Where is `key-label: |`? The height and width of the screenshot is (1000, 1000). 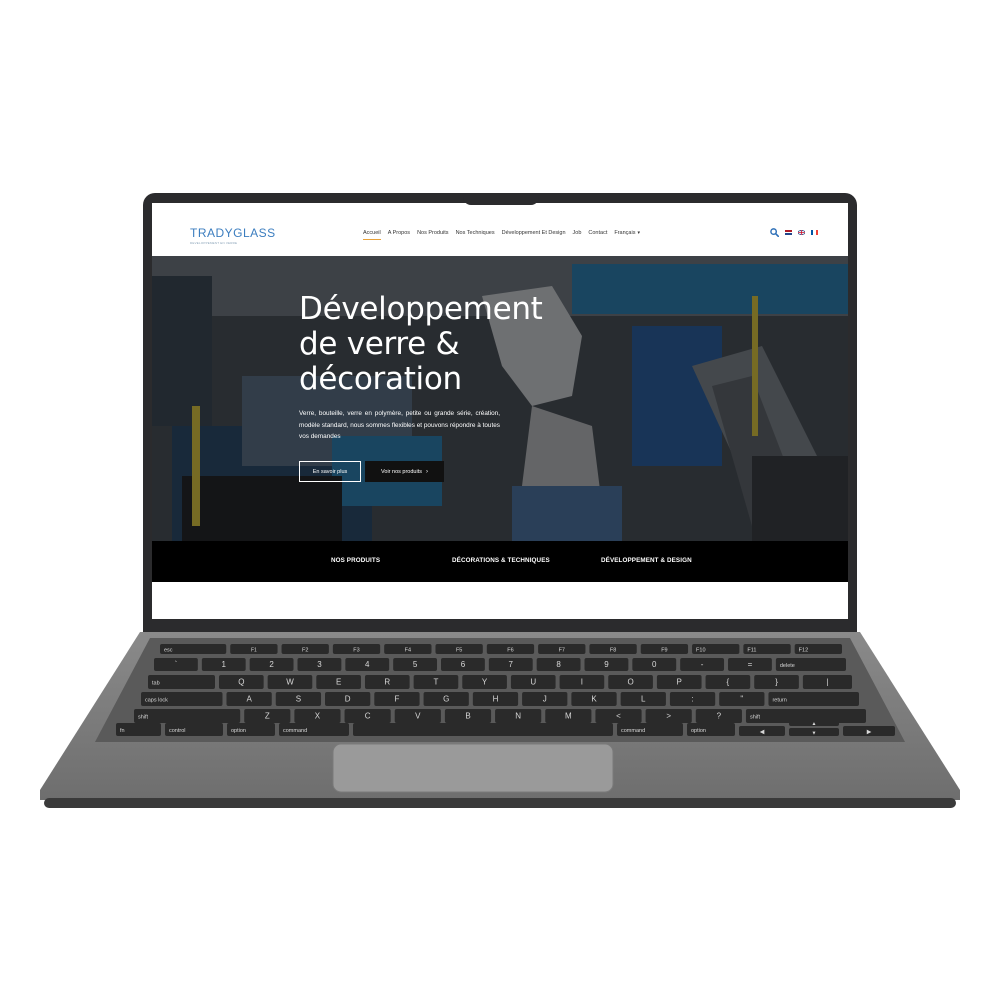
key-label: | is located at coordinates (827, 682).